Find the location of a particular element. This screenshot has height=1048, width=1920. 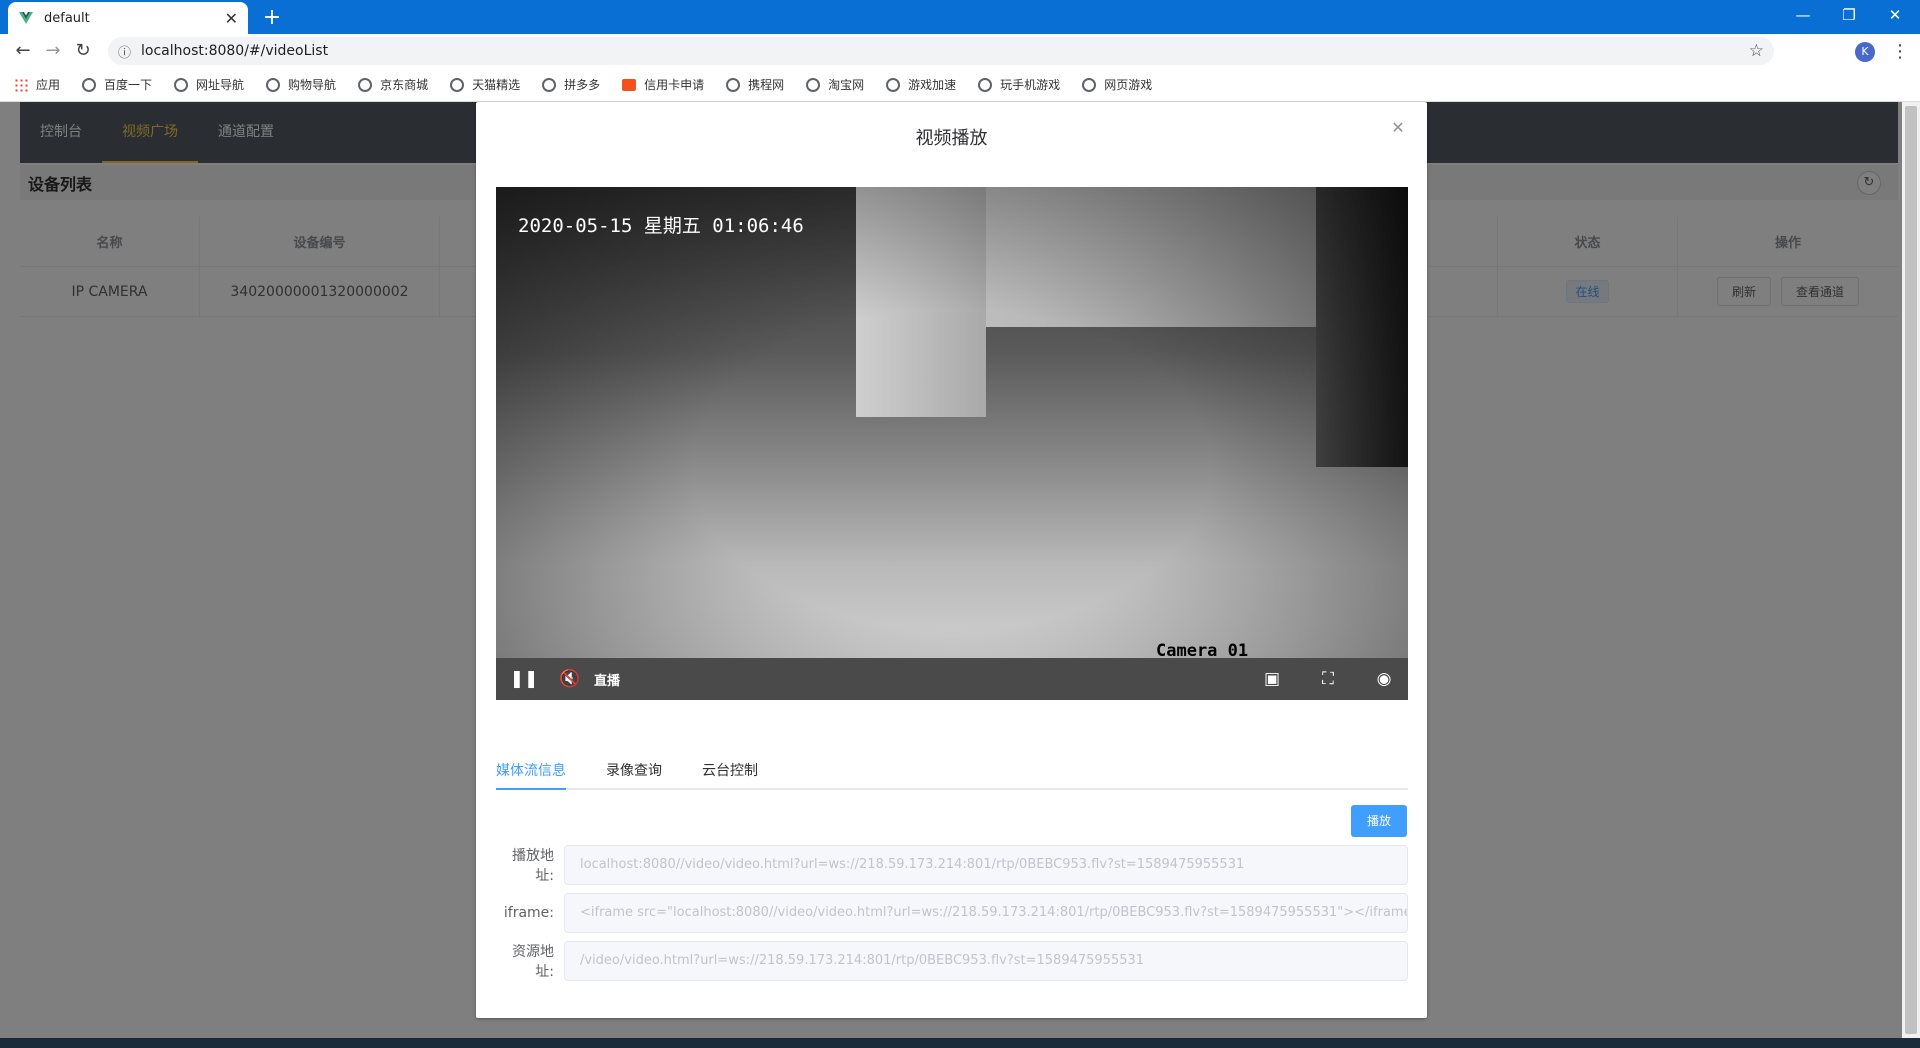

vue-logo-icon is located at coordinates (26, 18).